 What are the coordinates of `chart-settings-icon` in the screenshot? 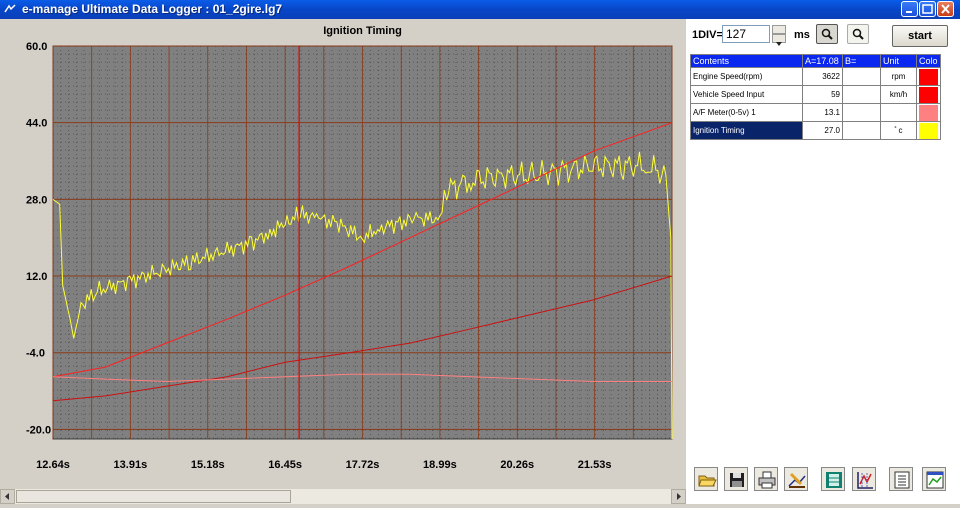 It's located at (865, 480).